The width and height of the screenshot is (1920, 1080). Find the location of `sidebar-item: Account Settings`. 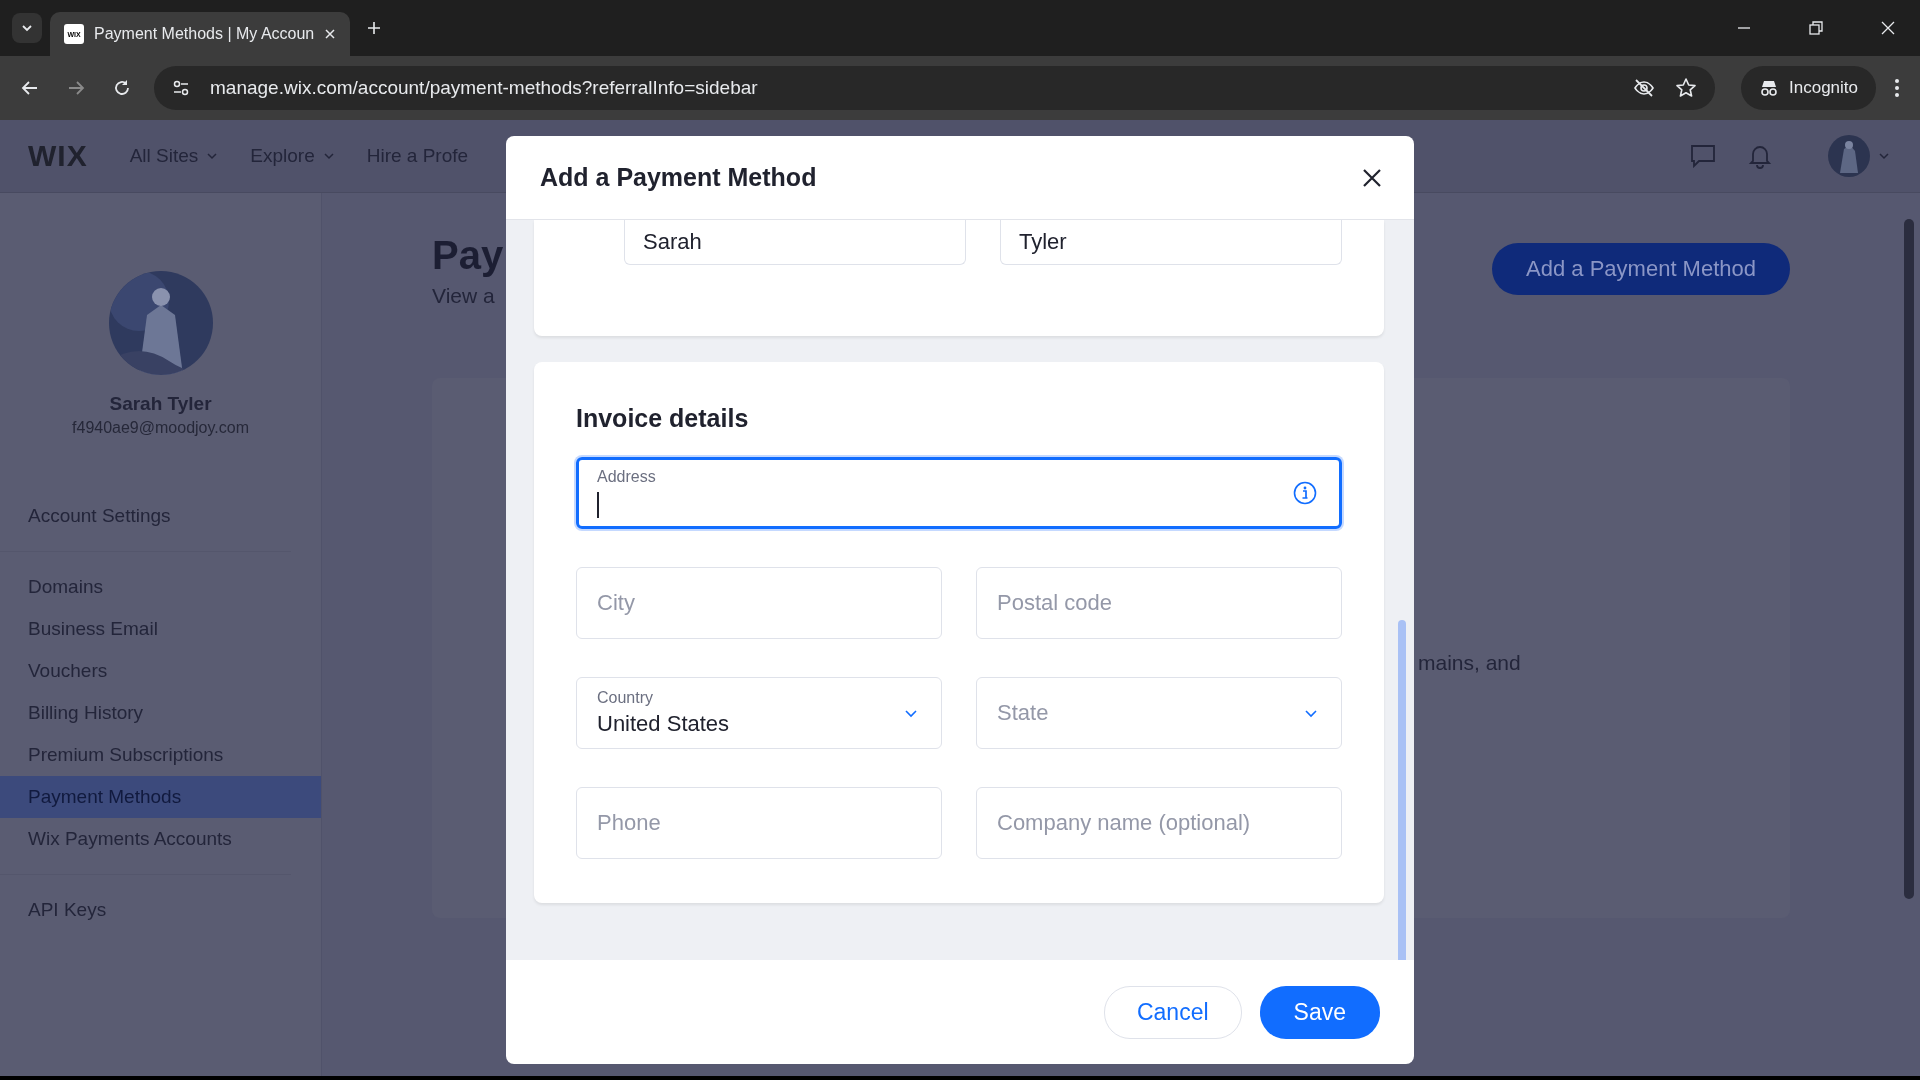

sidebar-item: Account Settings is located at coordinates (160, 516).